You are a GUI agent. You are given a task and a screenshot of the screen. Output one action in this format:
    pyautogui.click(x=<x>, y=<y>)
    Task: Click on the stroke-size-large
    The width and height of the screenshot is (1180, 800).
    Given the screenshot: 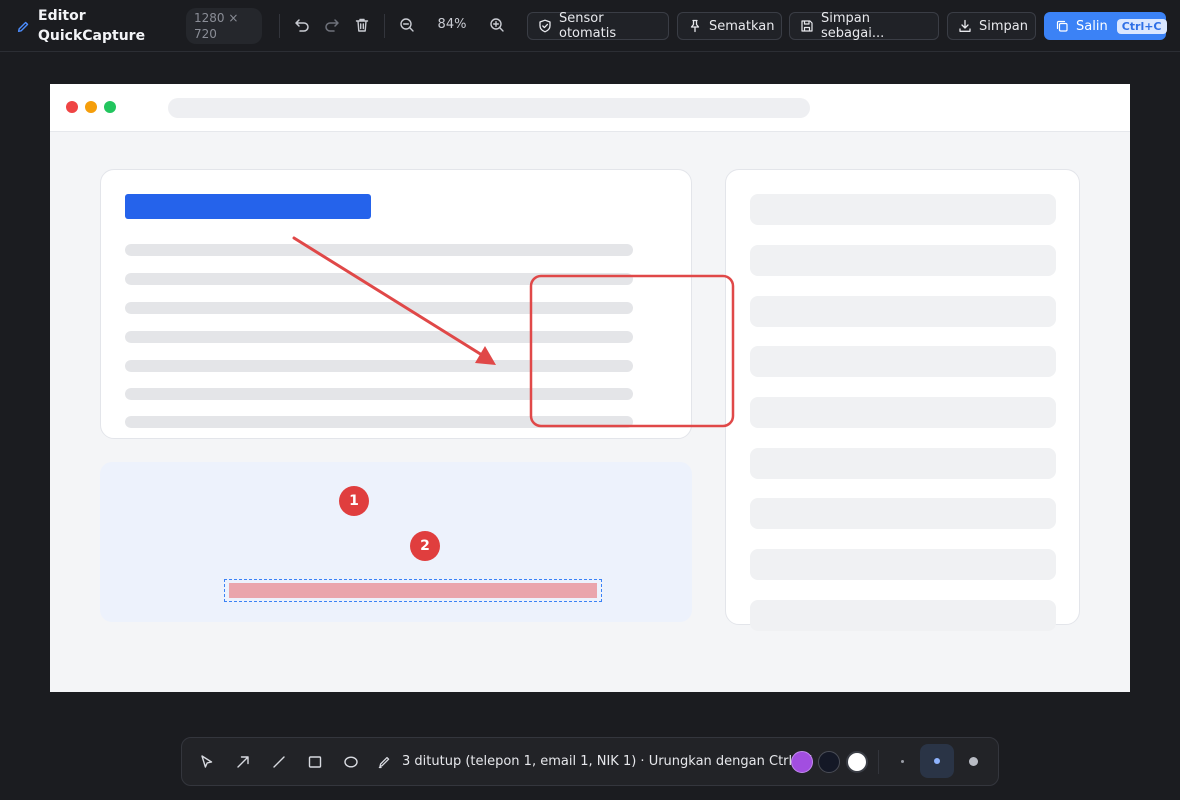 What is the action you would take?
    pyautogui.click(x=973, y=761)
    